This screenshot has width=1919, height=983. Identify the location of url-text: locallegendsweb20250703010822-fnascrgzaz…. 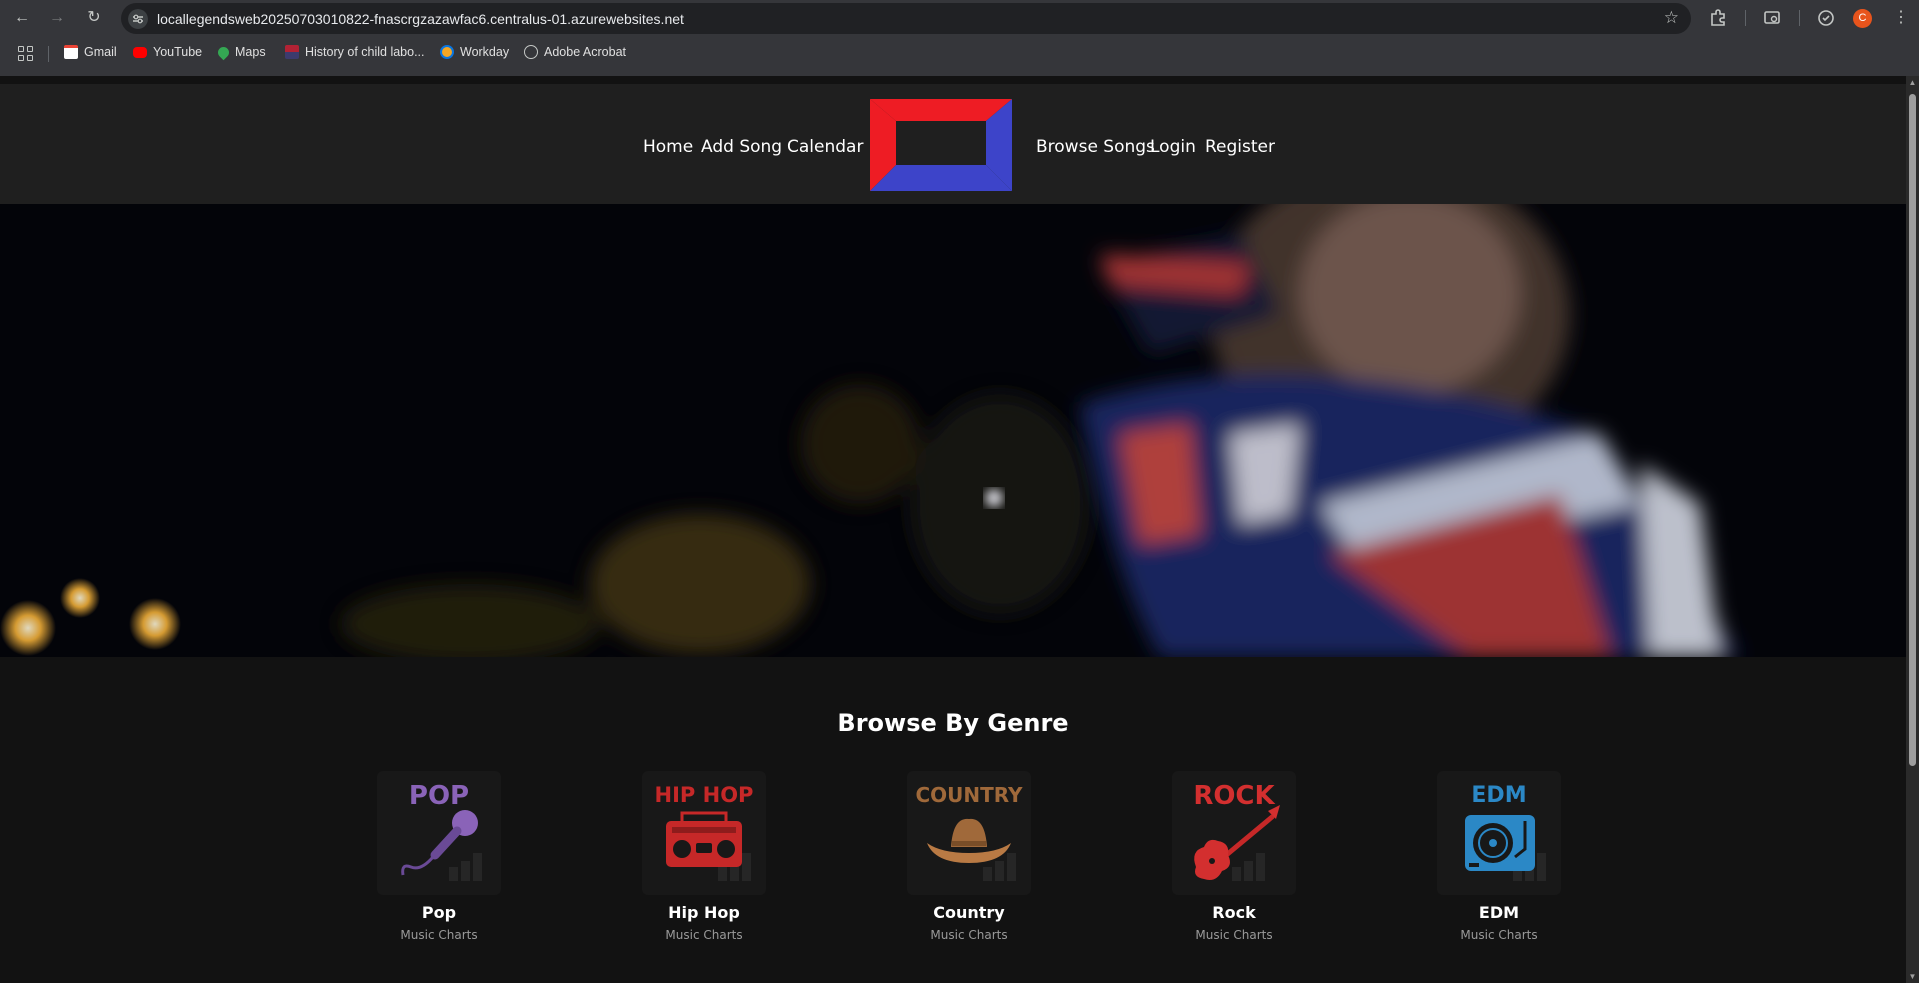
(420, 19).